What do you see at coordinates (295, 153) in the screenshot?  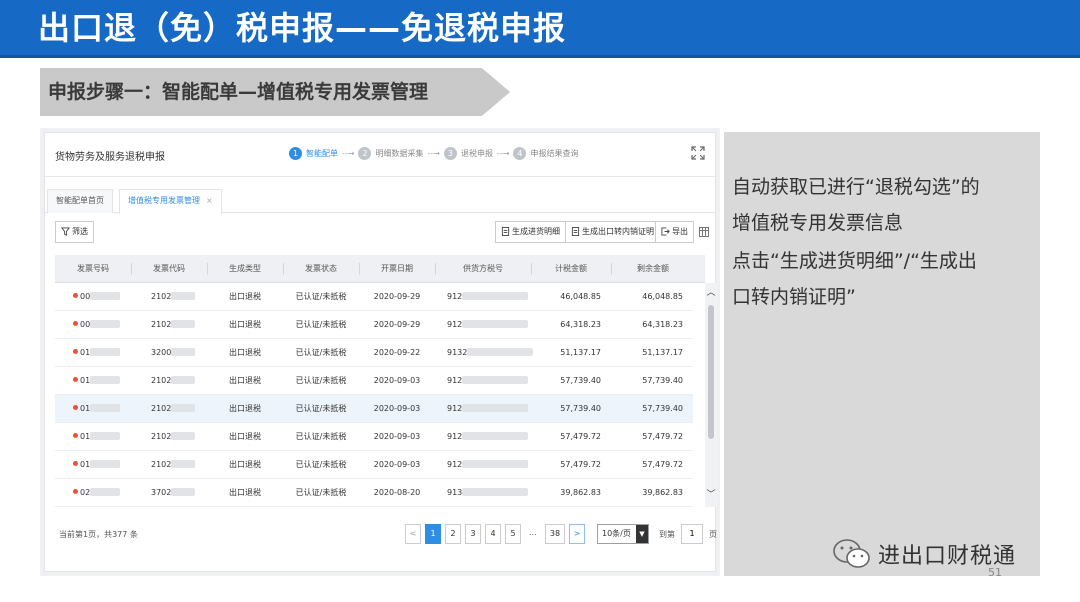 I see `step-1-number: 1` at bounding box center [295, 153].